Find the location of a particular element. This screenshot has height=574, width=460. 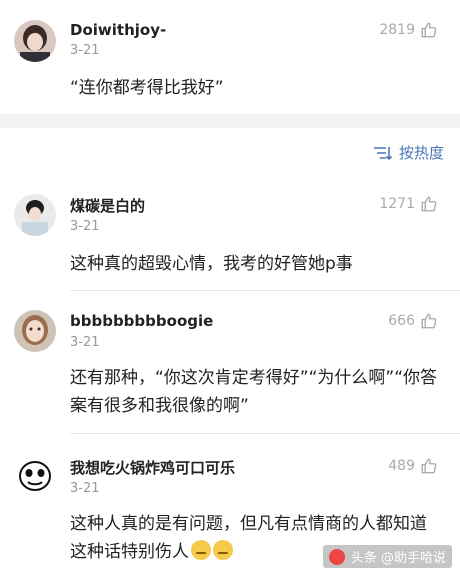

like-button: 489 is located at coordinates (413, 466).